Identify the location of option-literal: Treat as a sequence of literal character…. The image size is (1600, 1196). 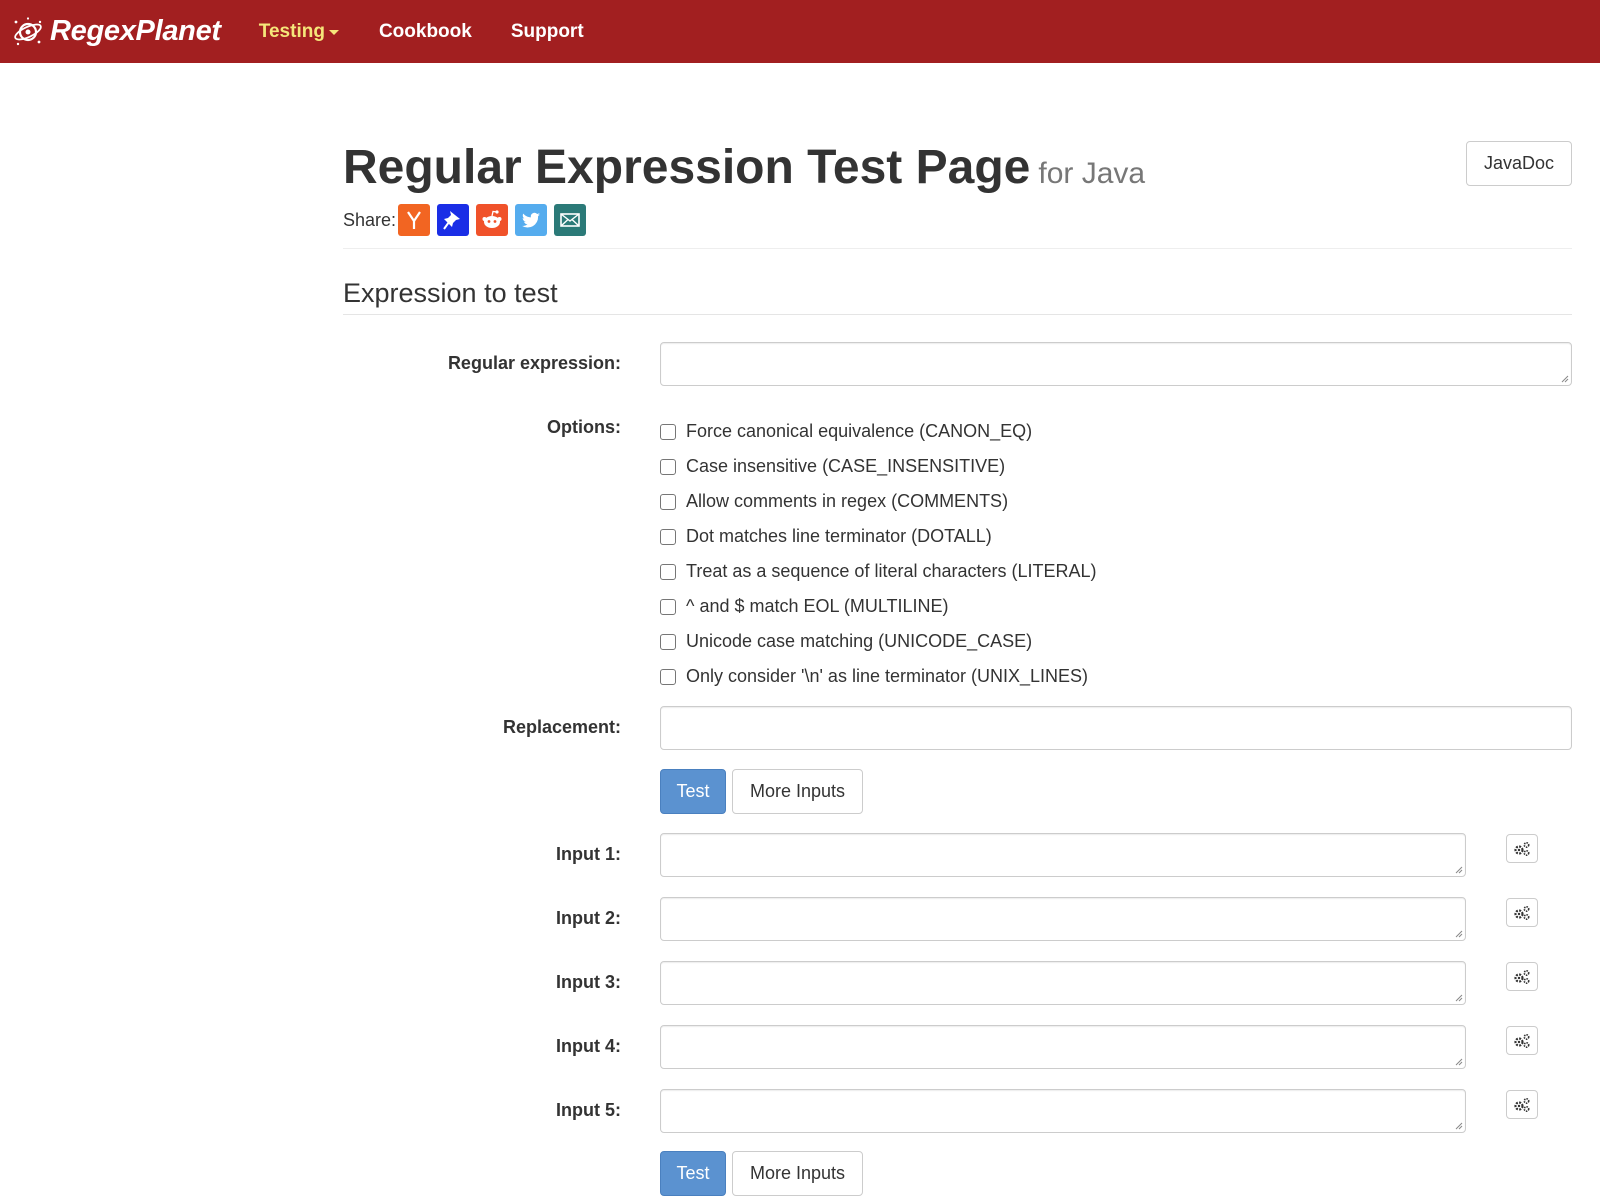
(878, 571).